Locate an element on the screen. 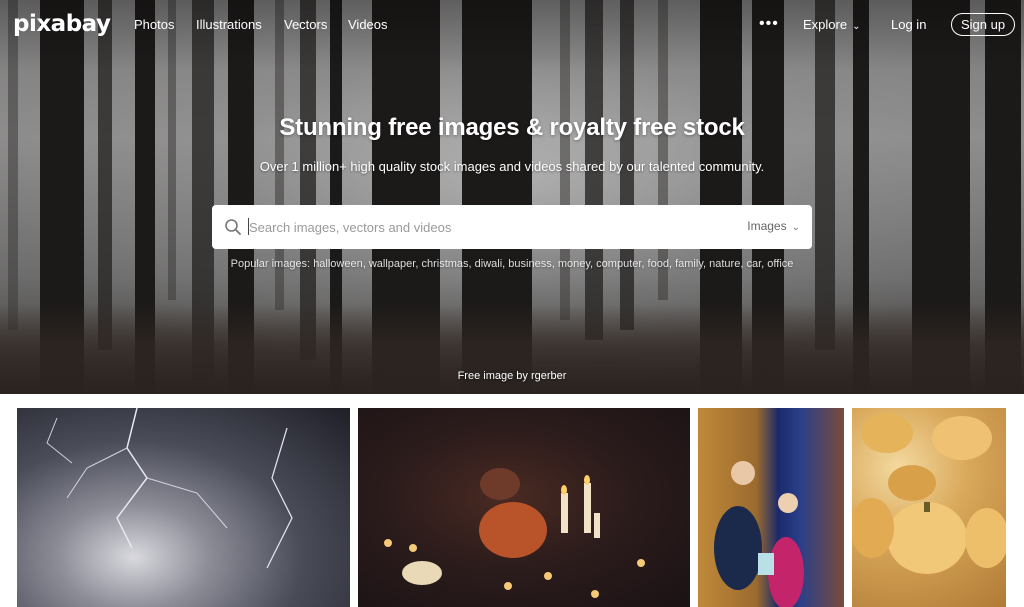 The image size is (1024, 607). tag-christmas: christmas is located at coordinates (444, 264).